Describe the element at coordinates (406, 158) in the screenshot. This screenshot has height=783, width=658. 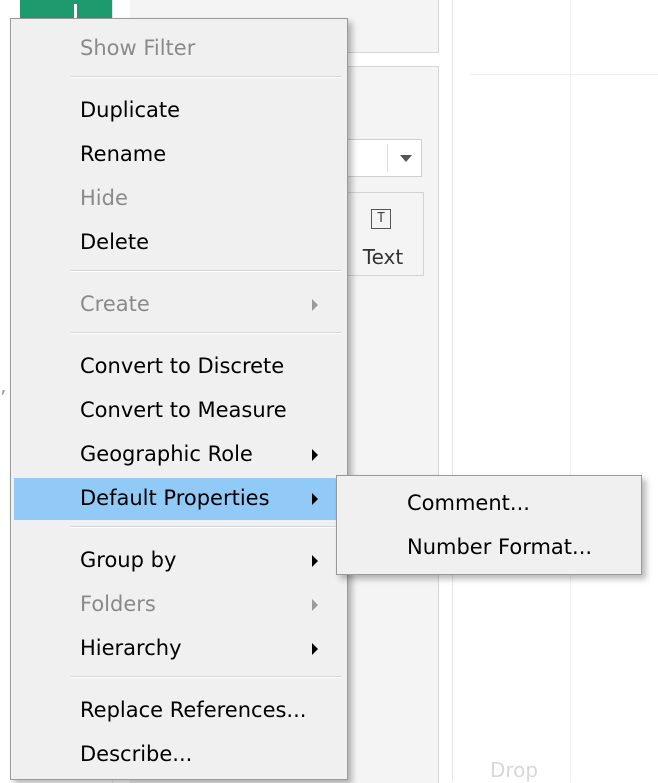
I see `chevron-down-icon` at that location.